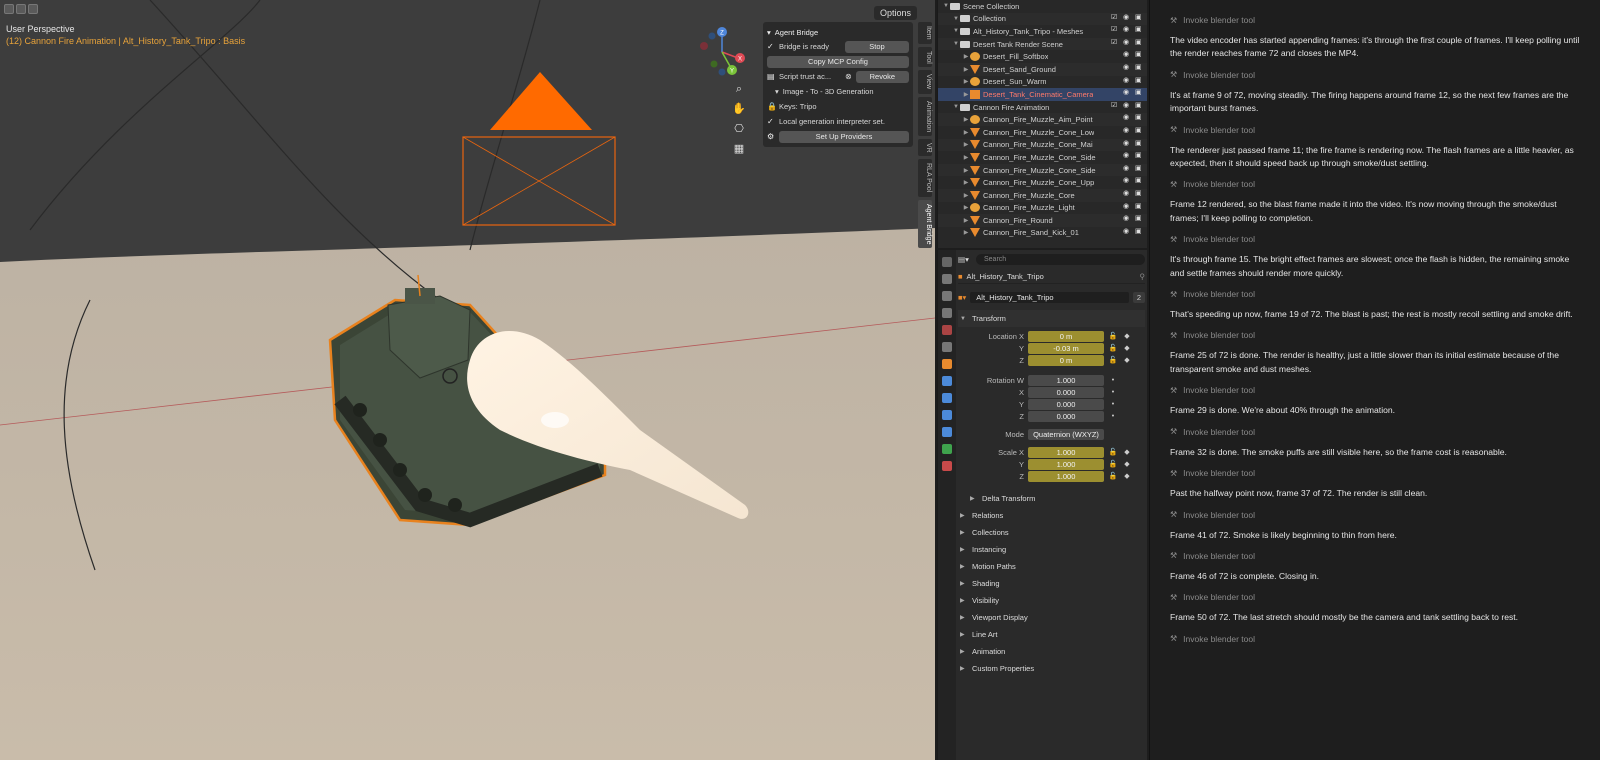  Describe the element at coordinates (1042, 6) in the screenshot. I see `outliner-row: ▼ Scene Collection` at that location.